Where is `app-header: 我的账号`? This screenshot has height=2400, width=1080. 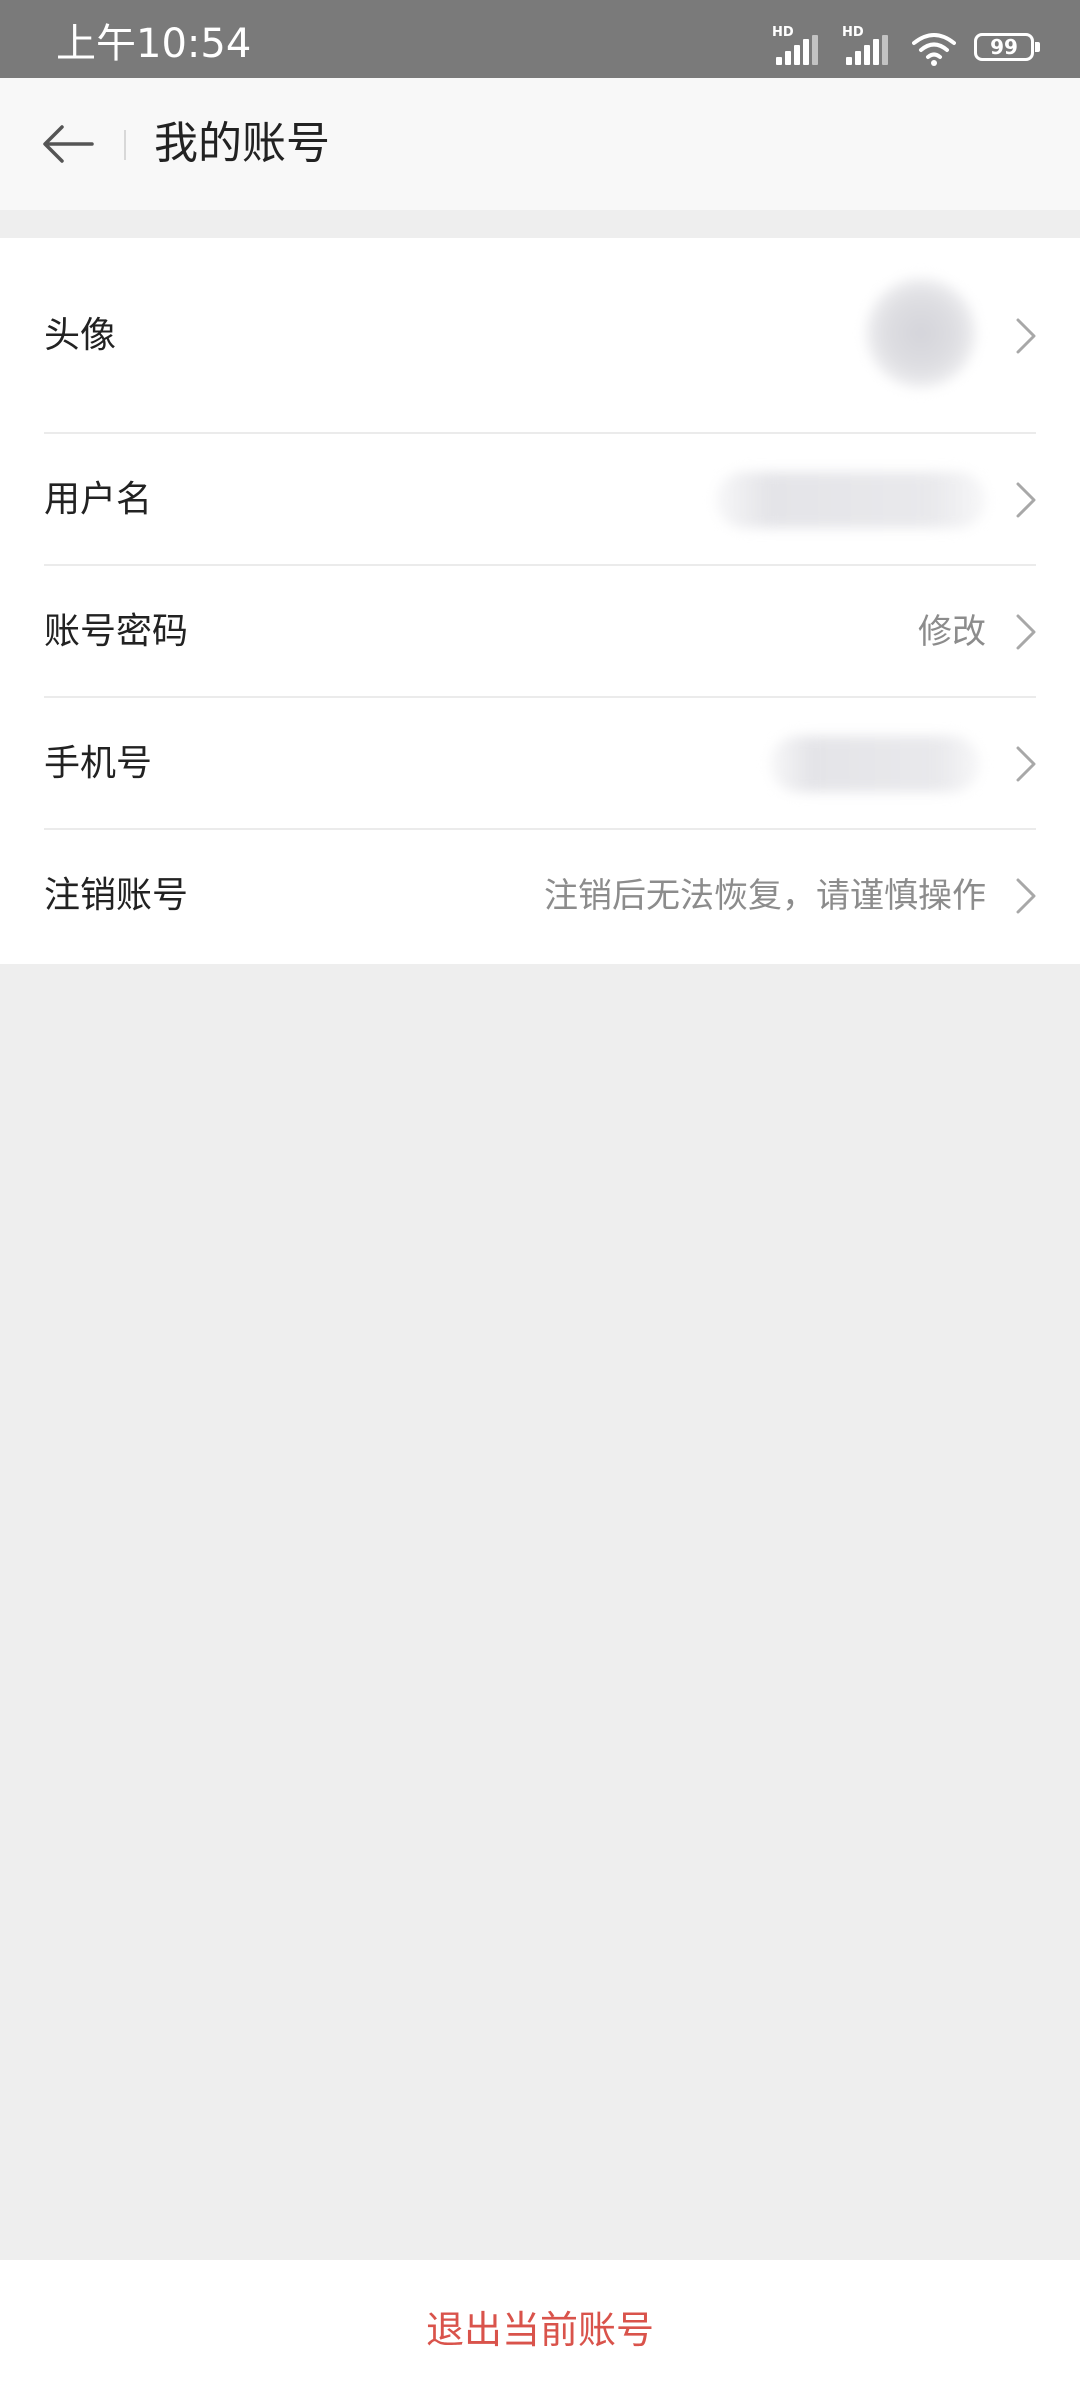 app-header: 我的账号 is located at coordinates (540, 144).